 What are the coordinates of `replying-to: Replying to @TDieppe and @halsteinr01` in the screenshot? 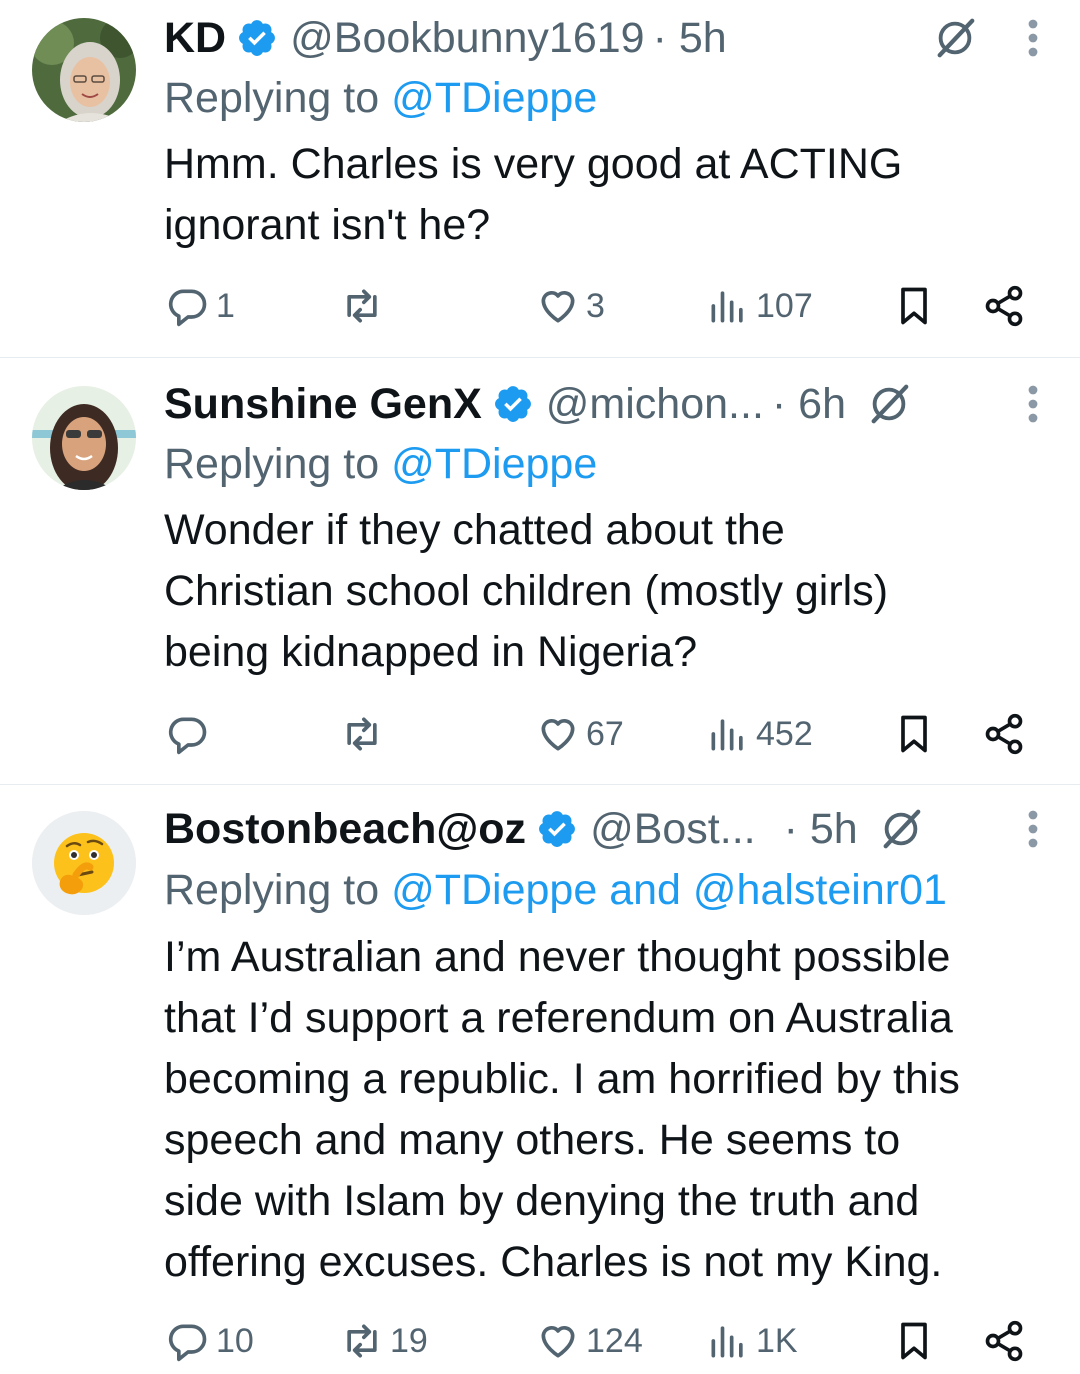 It's located at (555, 890).